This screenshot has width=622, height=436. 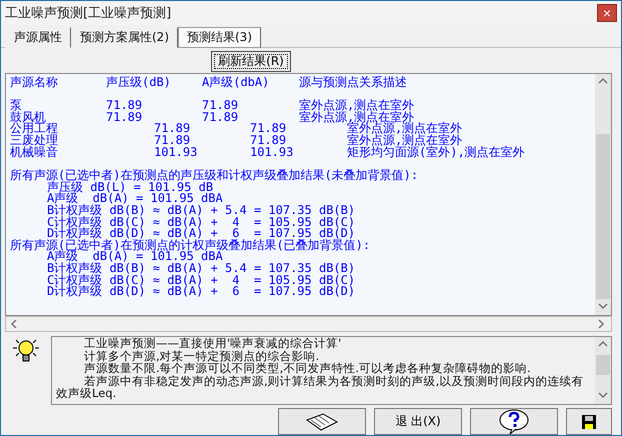 I want to click on window-title: 工业噪声预测[工业噪声预测], so click(x=88, y=13).